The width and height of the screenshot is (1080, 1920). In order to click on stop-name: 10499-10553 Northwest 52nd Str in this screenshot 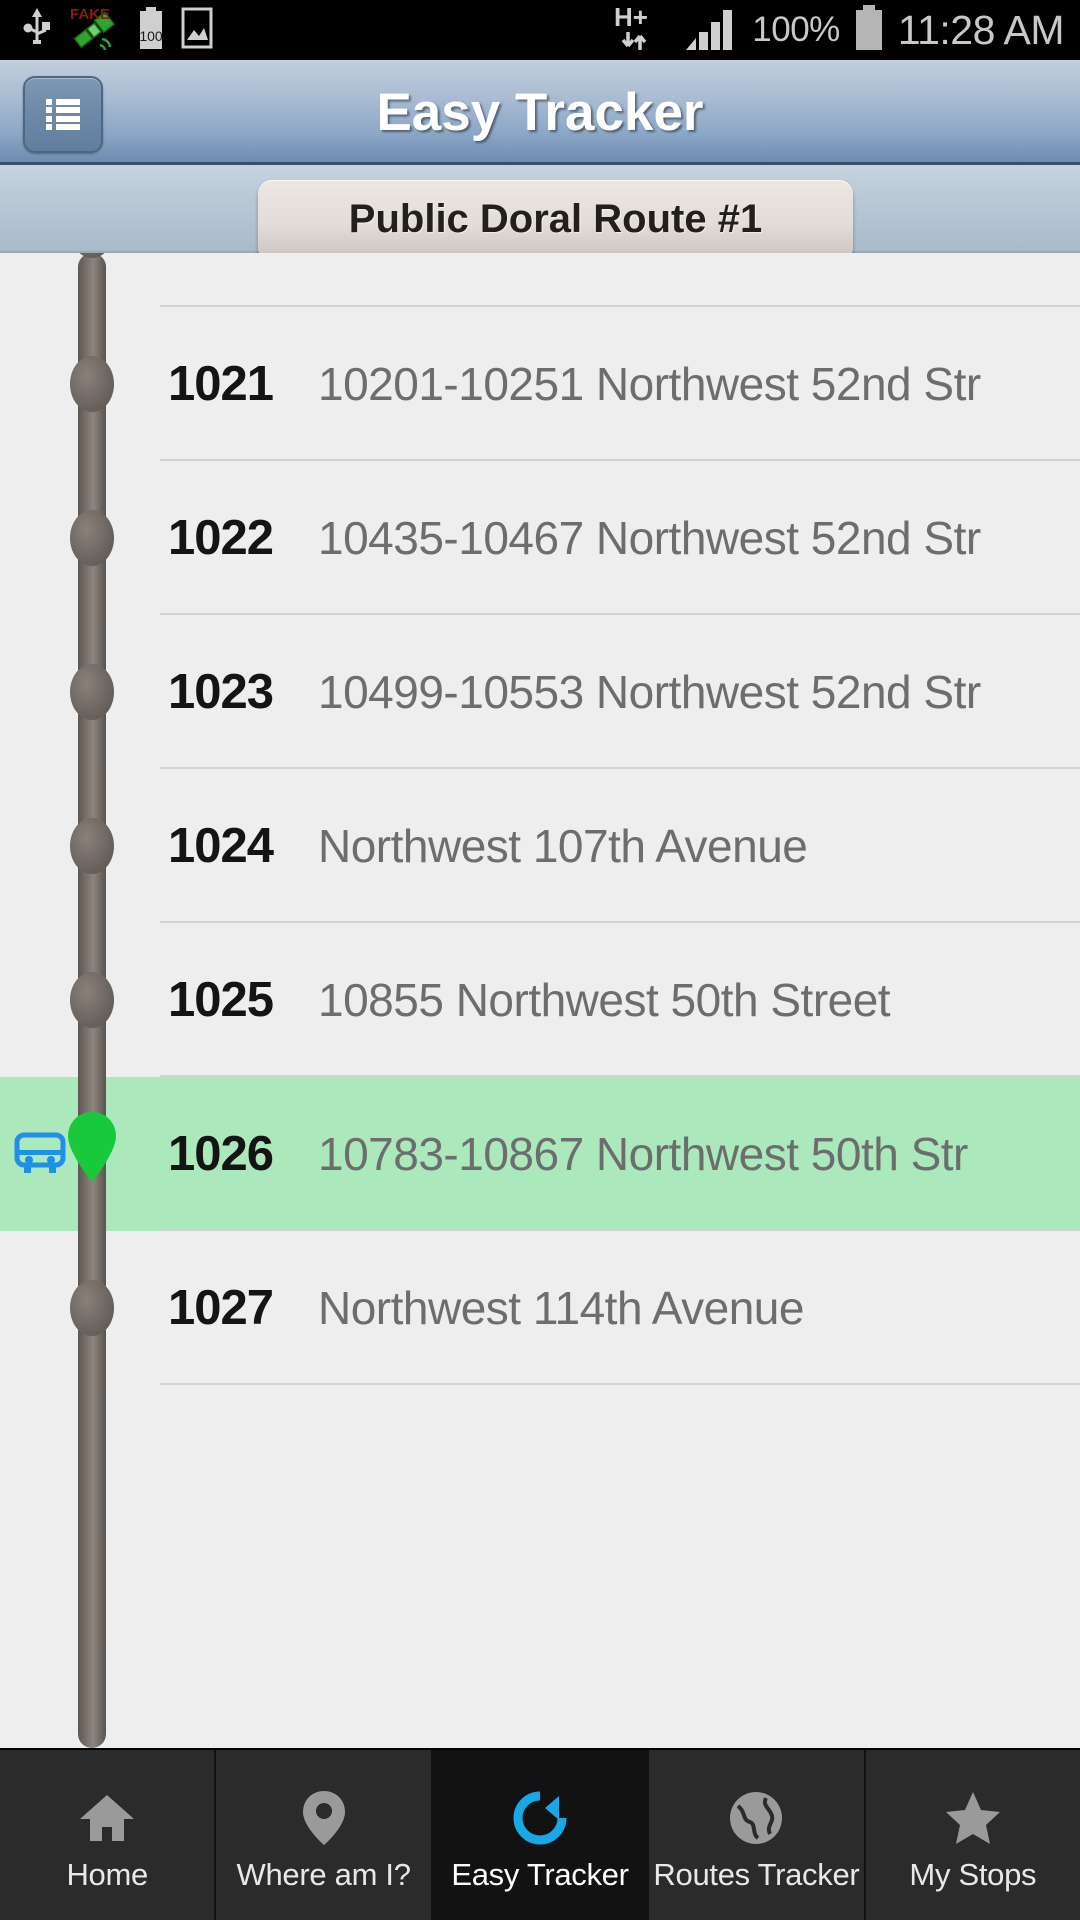, I will do `click(649, 692)`.